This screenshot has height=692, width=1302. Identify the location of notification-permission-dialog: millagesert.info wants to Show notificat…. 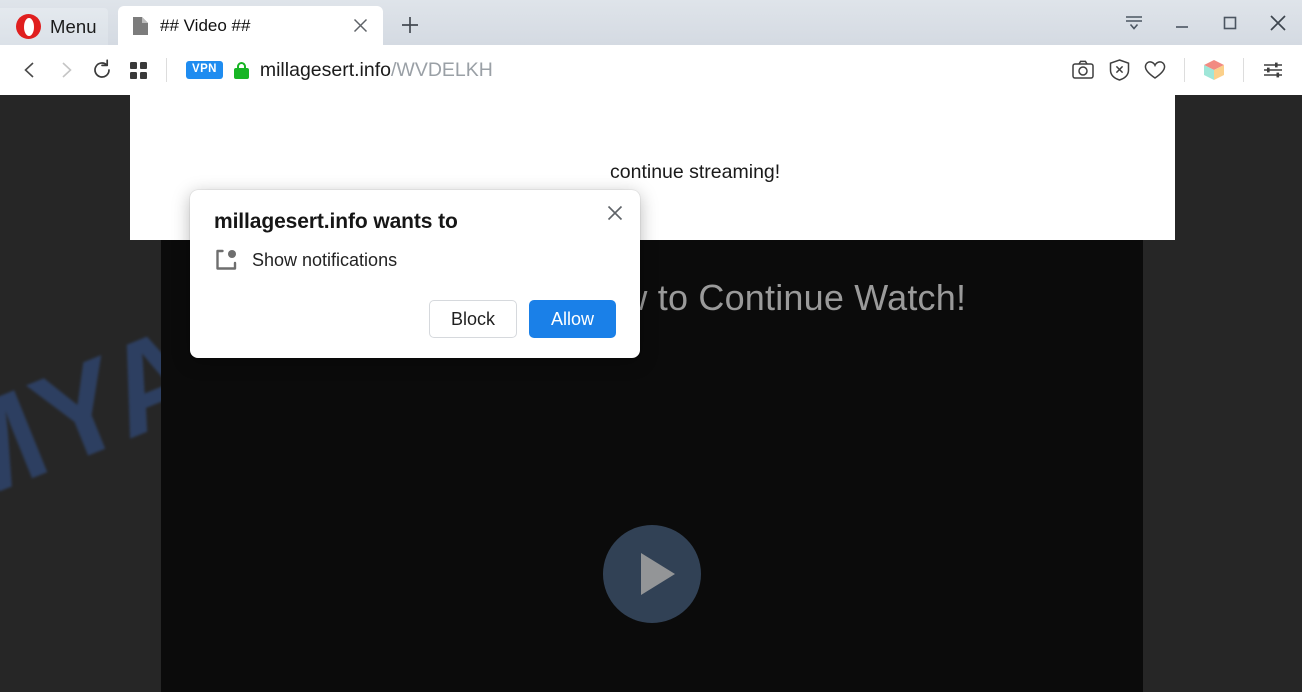
(415, 274).